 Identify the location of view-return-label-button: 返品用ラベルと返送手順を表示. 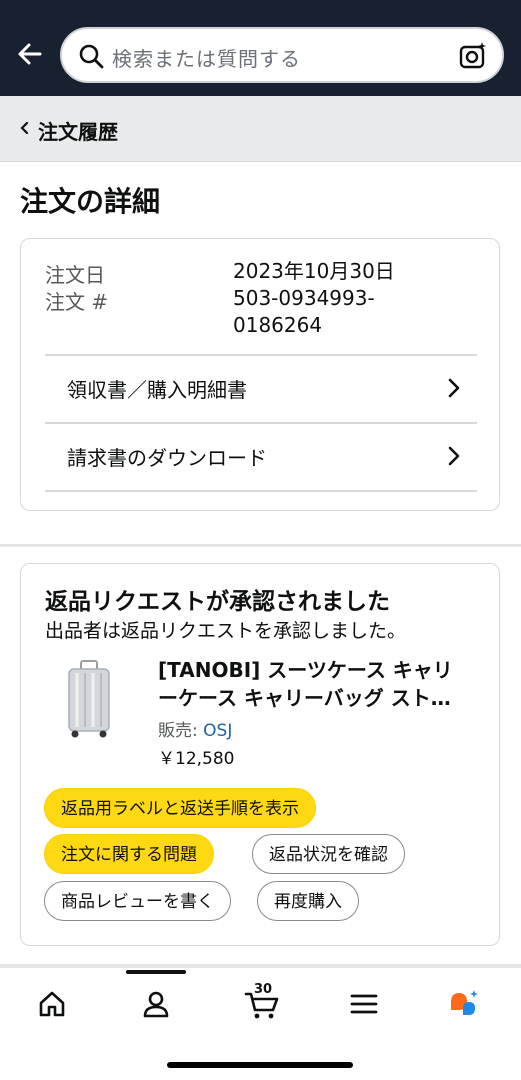
(180, 808).